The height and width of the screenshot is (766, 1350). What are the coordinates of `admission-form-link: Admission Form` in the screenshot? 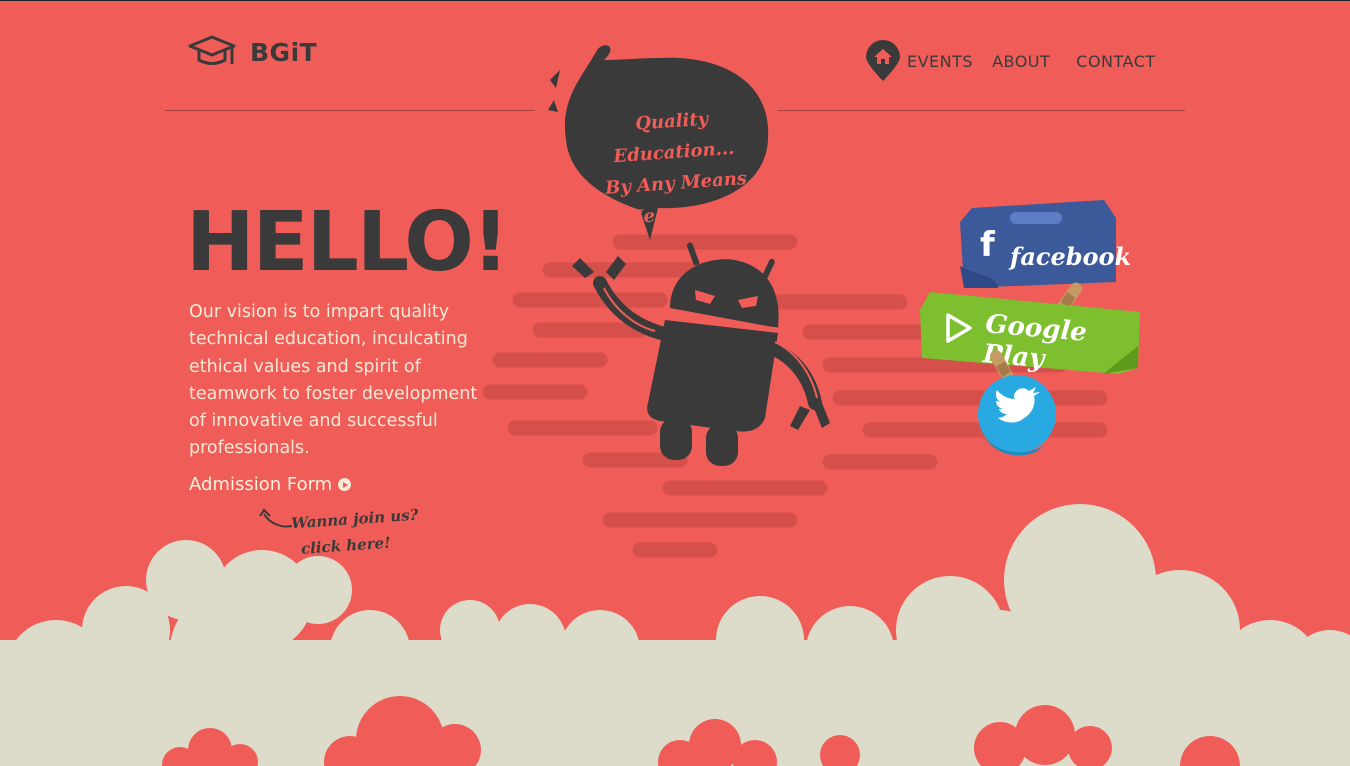 It's located at (270, 484).